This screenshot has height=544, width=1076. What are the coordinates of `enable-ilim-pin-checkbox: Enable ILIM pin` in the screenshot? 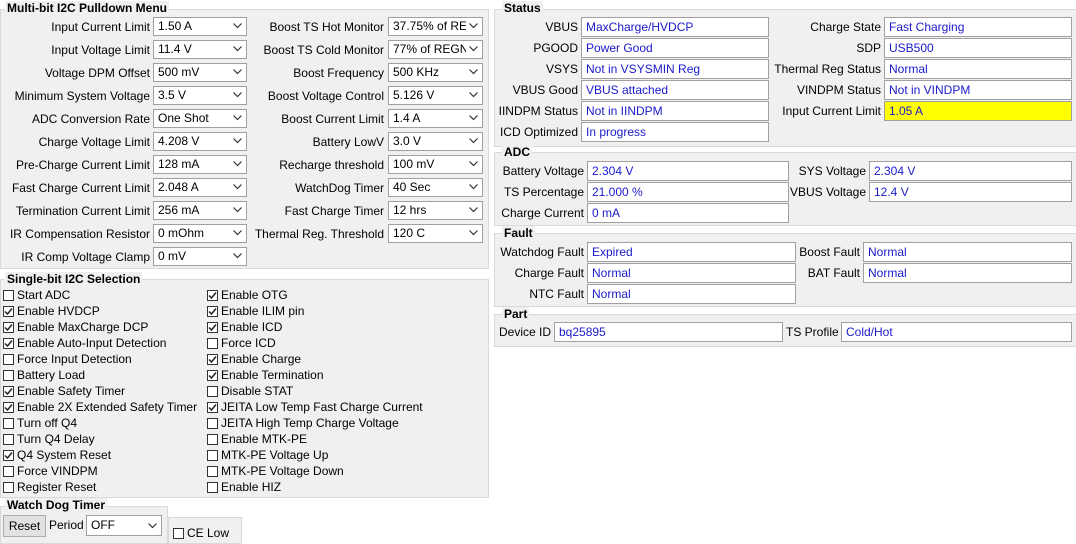 It's located at (255, 311).